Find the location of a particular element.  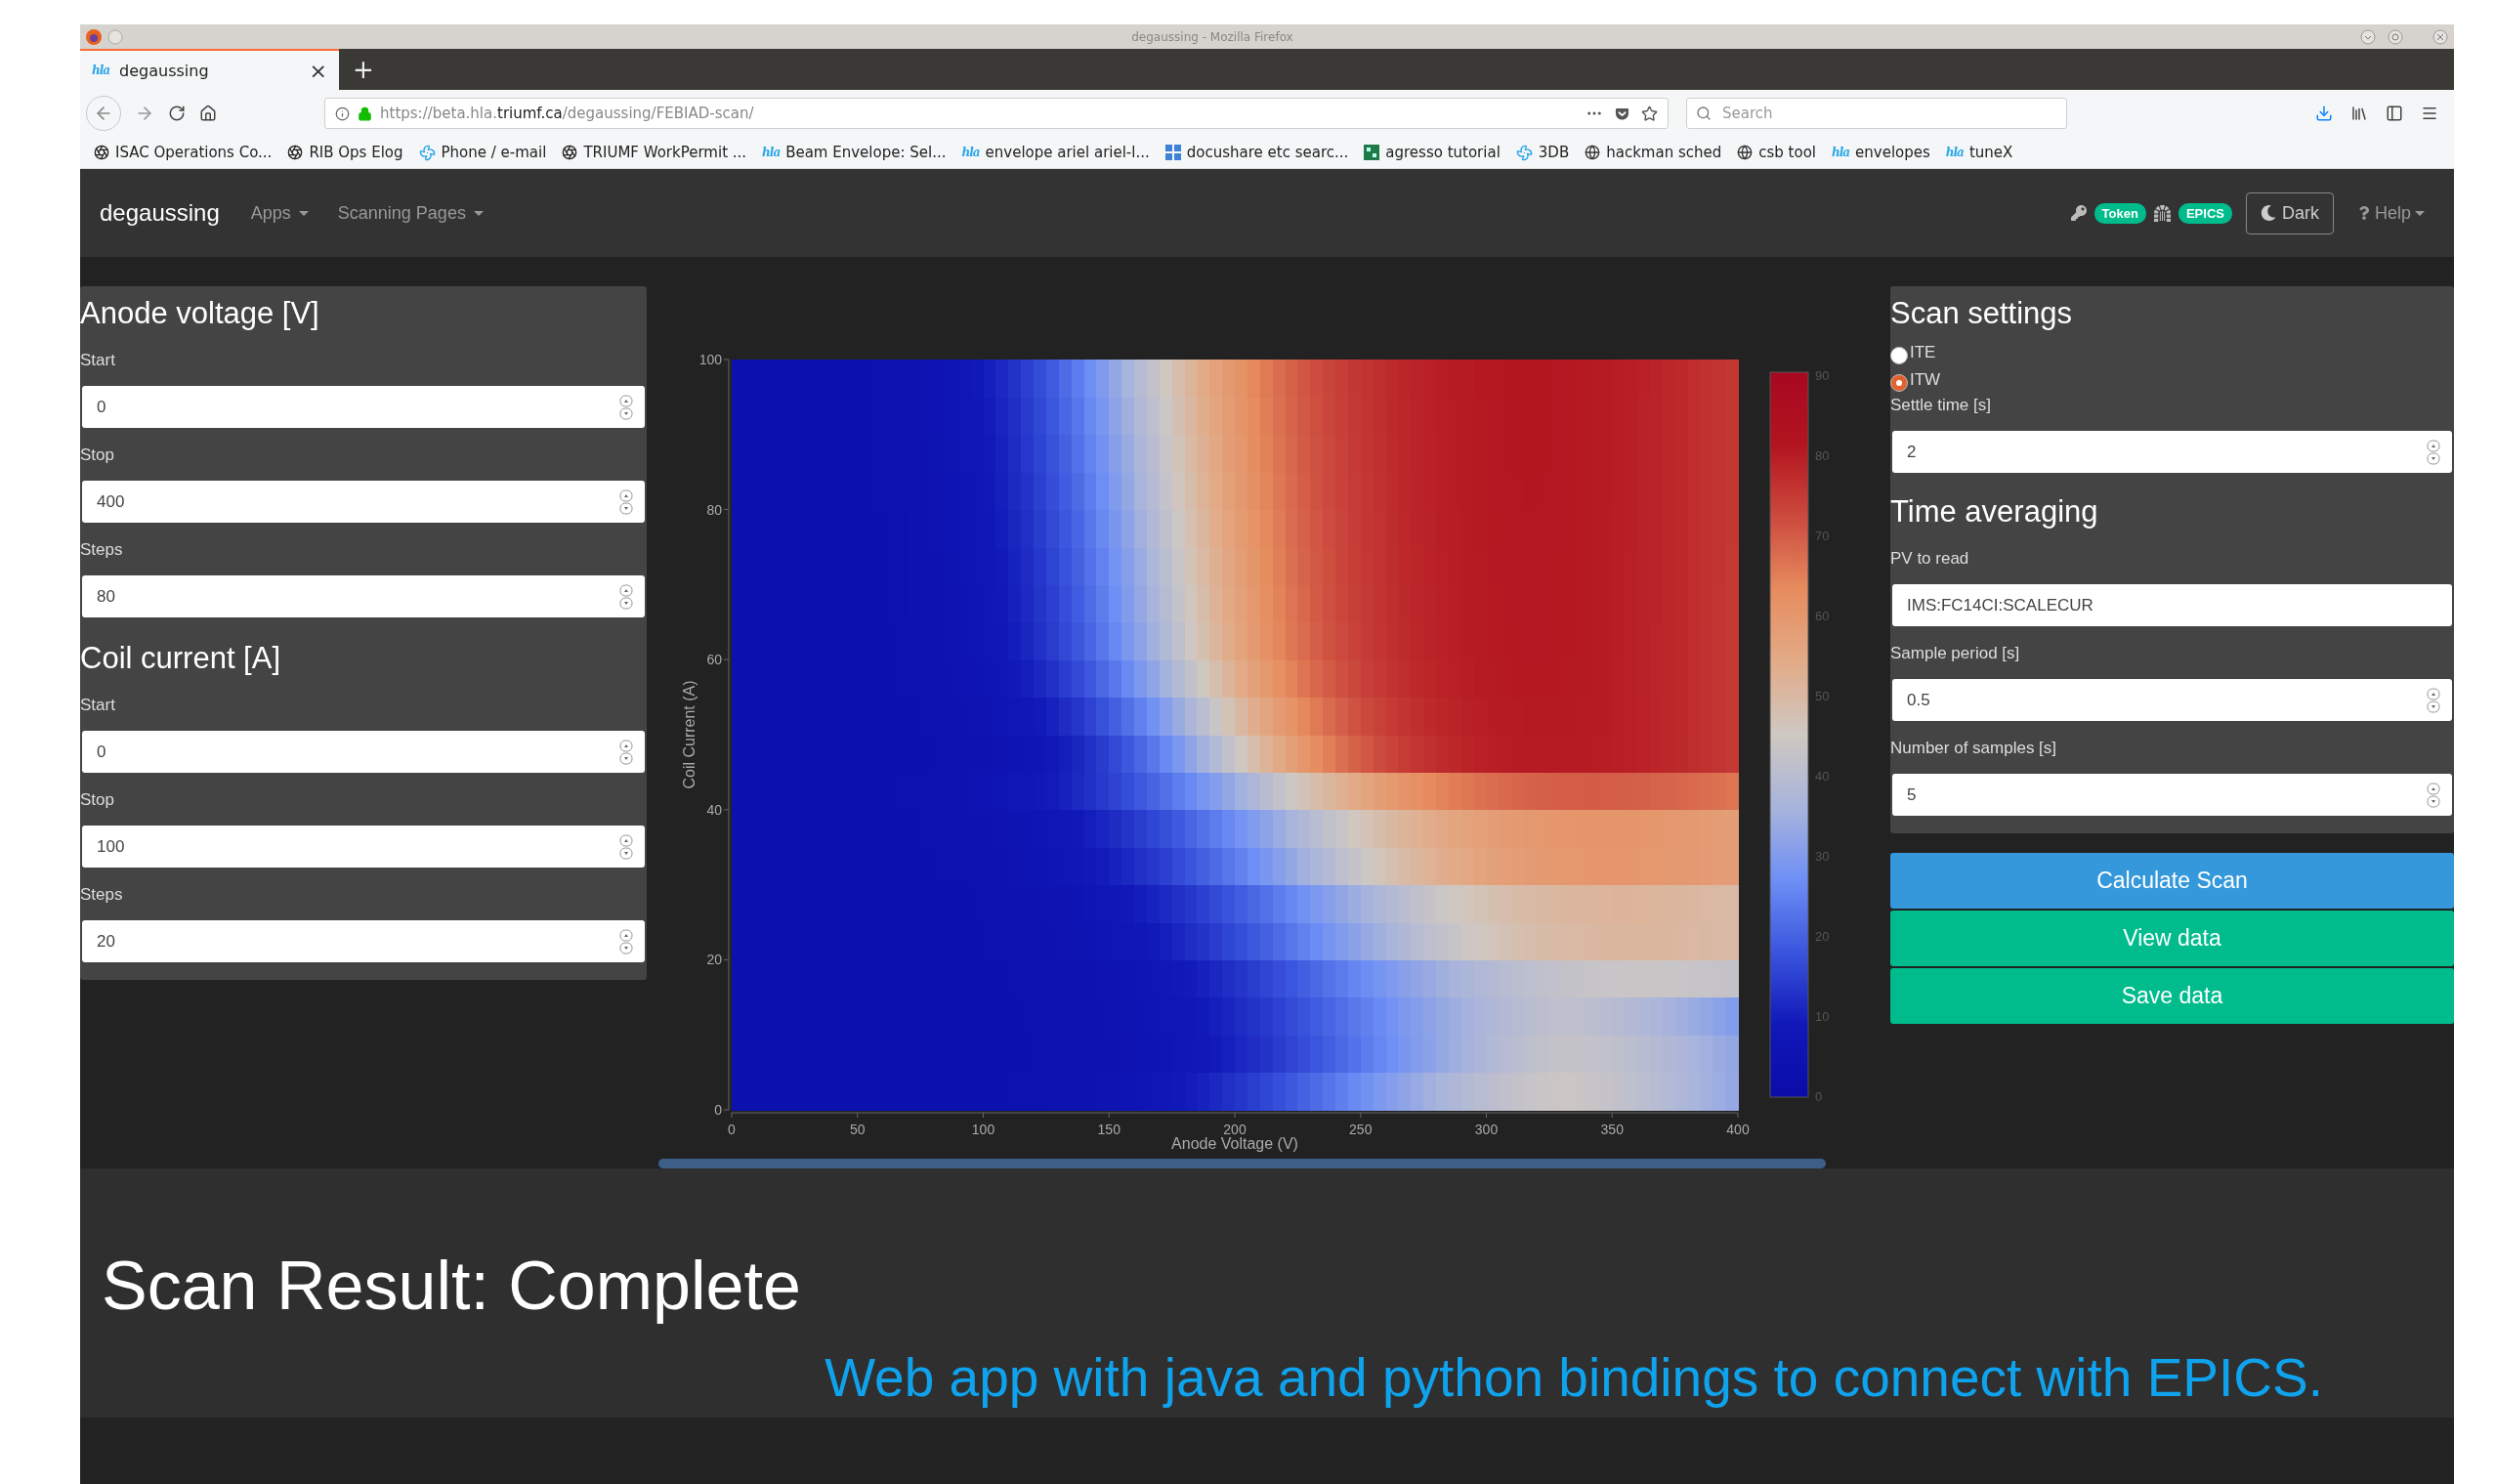

status-badge: Token is located at coordinates (2119, 213).